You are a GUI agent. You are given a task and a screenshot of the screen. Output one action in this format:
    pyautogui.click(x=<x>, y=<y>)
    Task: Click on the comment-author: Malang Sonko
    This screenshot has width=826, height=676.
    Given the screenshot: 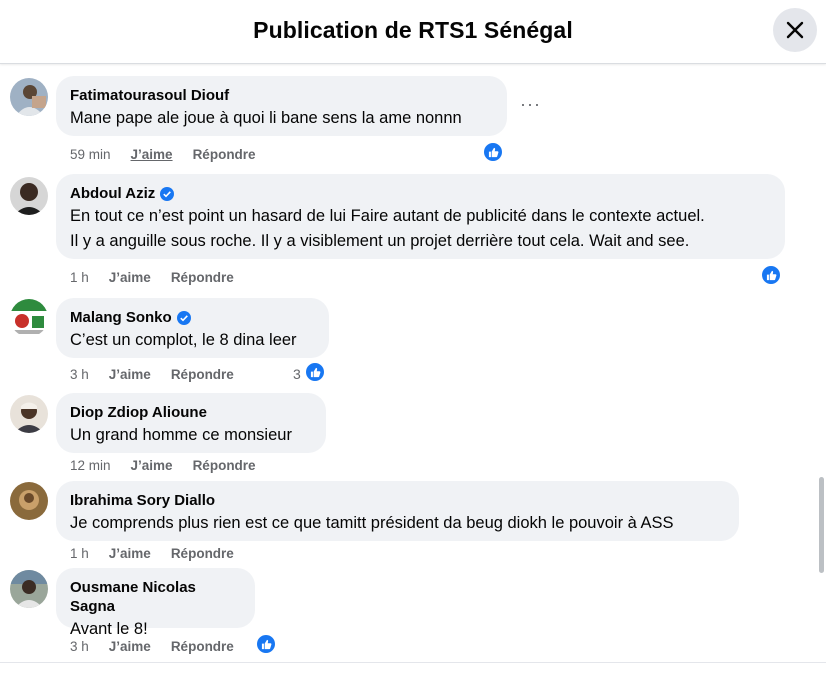 What is the action you would take?
    pyautogui.click(x=121, y=317)
    